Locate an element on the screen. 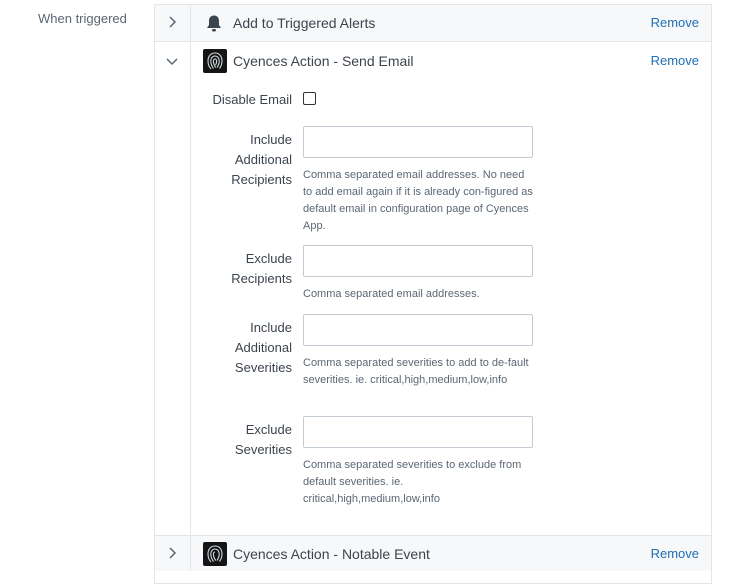 The width and height of the screenshot is (731, 584). chevron-down-icon is located at coordinates (172, 61).